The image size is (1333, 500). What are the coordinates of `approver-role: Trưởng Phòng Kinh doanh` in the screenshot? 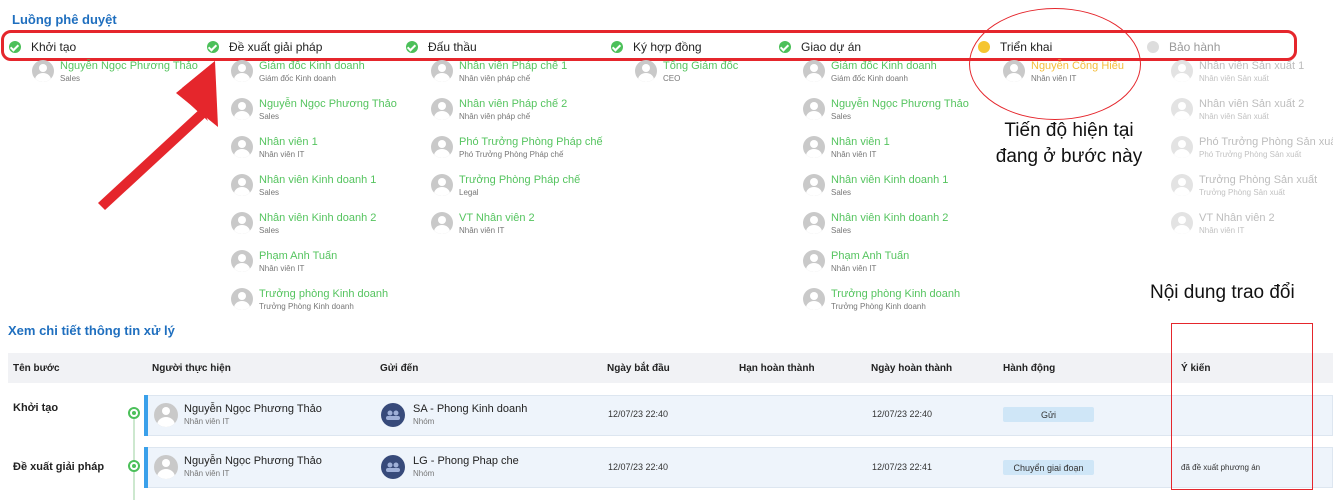 It's located at (306, 306).